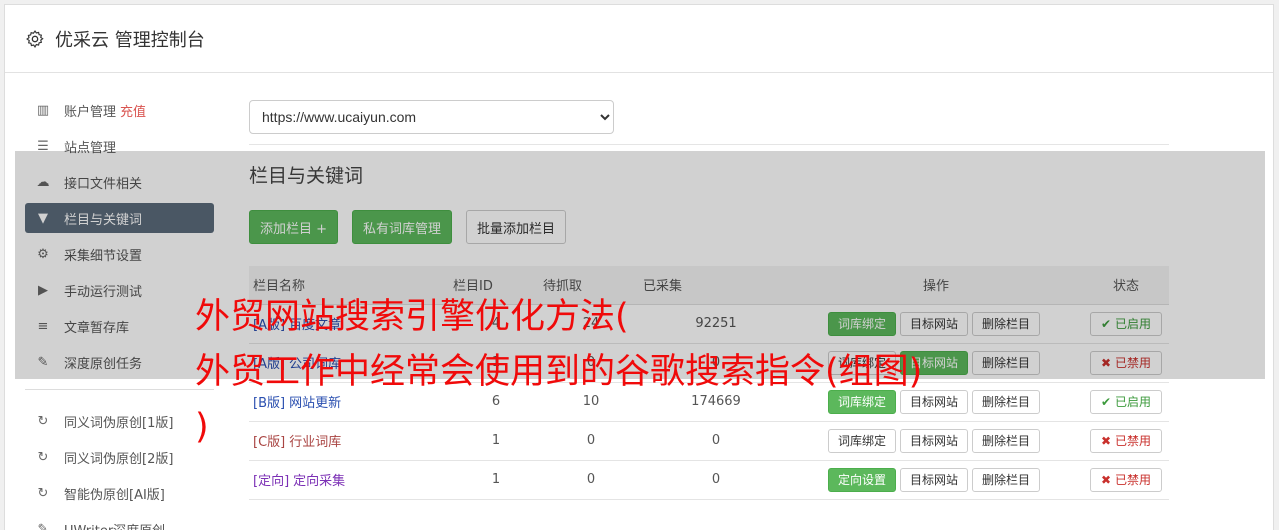  I want to click on divider, so click(709, 144).